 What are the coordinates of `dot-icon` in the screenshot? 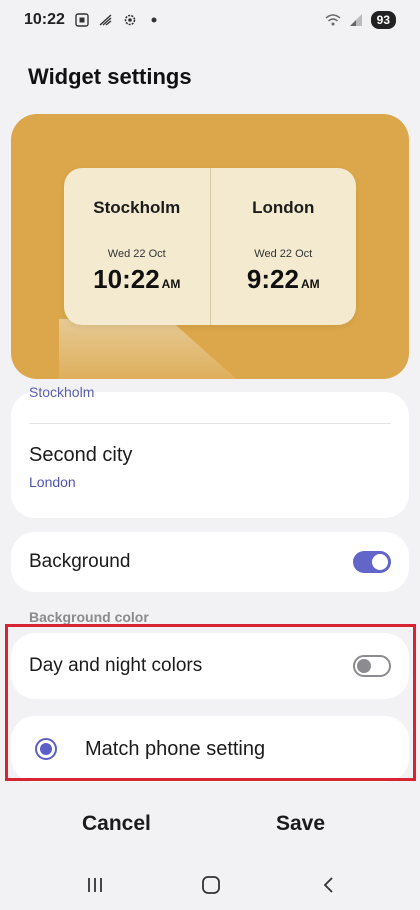 It's located at (154, 20).